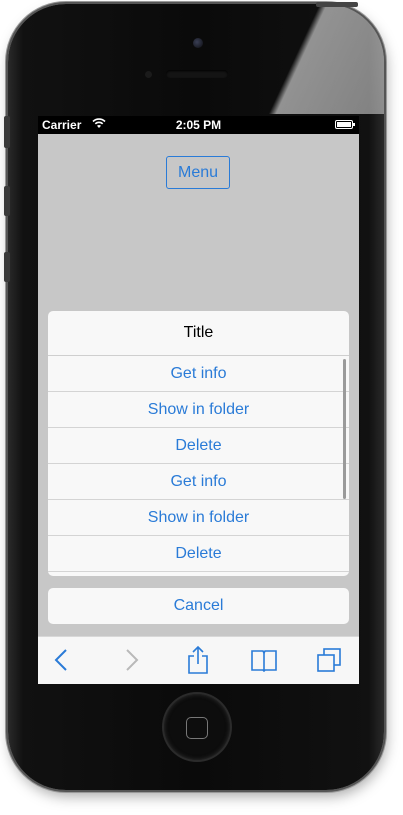 The height and width of the screenshot is (815, 403). Describe the element at coordinates (148, 74) in the screenshot. I see `proximity-sensor` at that location.